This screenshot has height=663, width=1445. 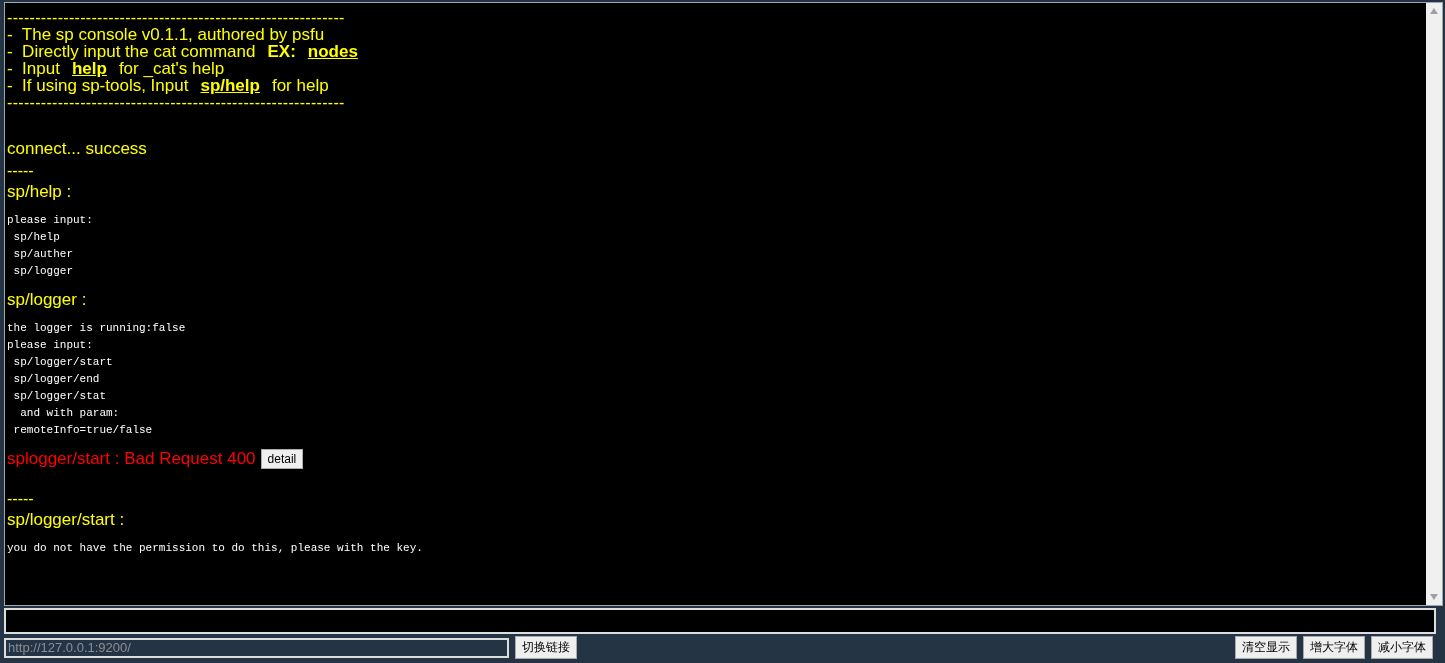 What do you see at coordinates (1434, 304) in the screenshot?
I see `scrollbar` at bounding box center [1434, 304].